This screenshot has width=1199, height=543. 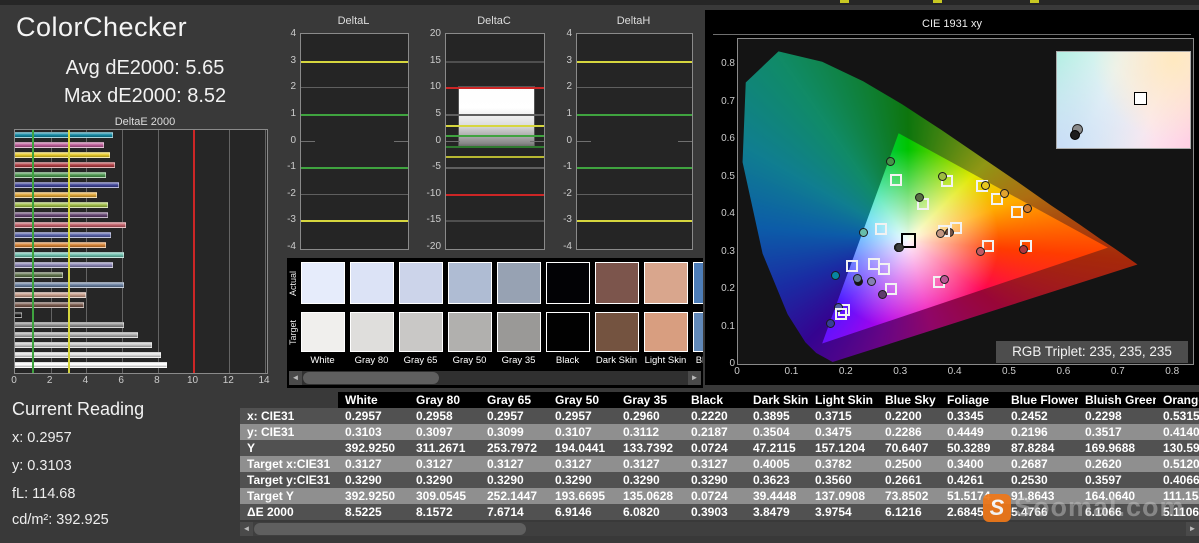 What do you see at coordinates (494, 21) in the screenshot?
I see `deltac-chart-title: DeltaC` at bounding box center [494, 21].